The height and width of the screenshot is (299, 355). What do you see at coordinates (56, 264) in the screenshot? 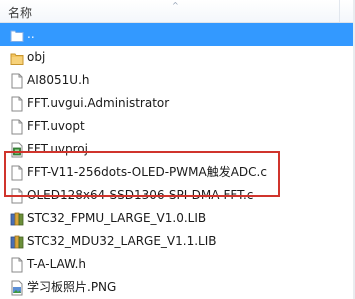
I see `file-name: T-A-LAW.h` at bounding box center [56, 264].